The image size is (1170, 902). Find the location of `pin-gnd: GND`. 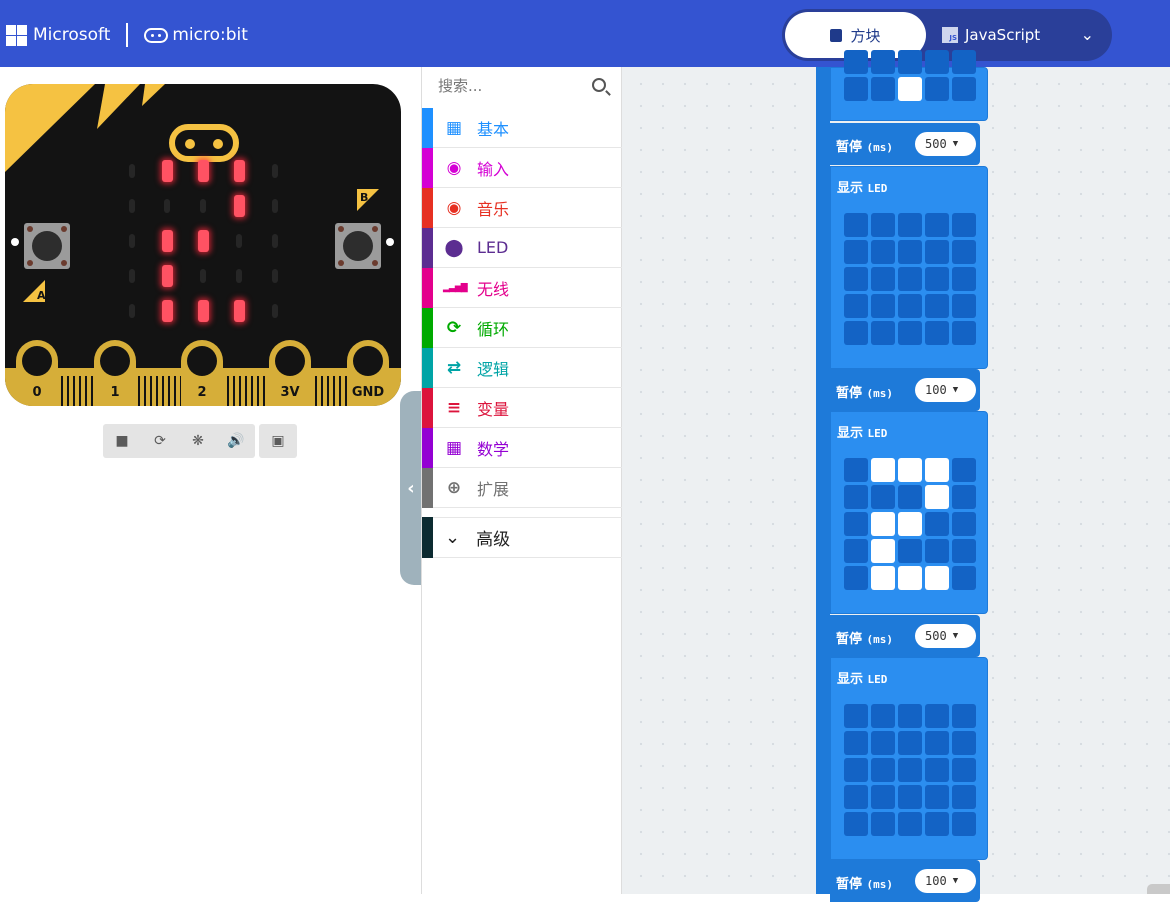

pin-gnd: GND is located at coordinates (368, 373).